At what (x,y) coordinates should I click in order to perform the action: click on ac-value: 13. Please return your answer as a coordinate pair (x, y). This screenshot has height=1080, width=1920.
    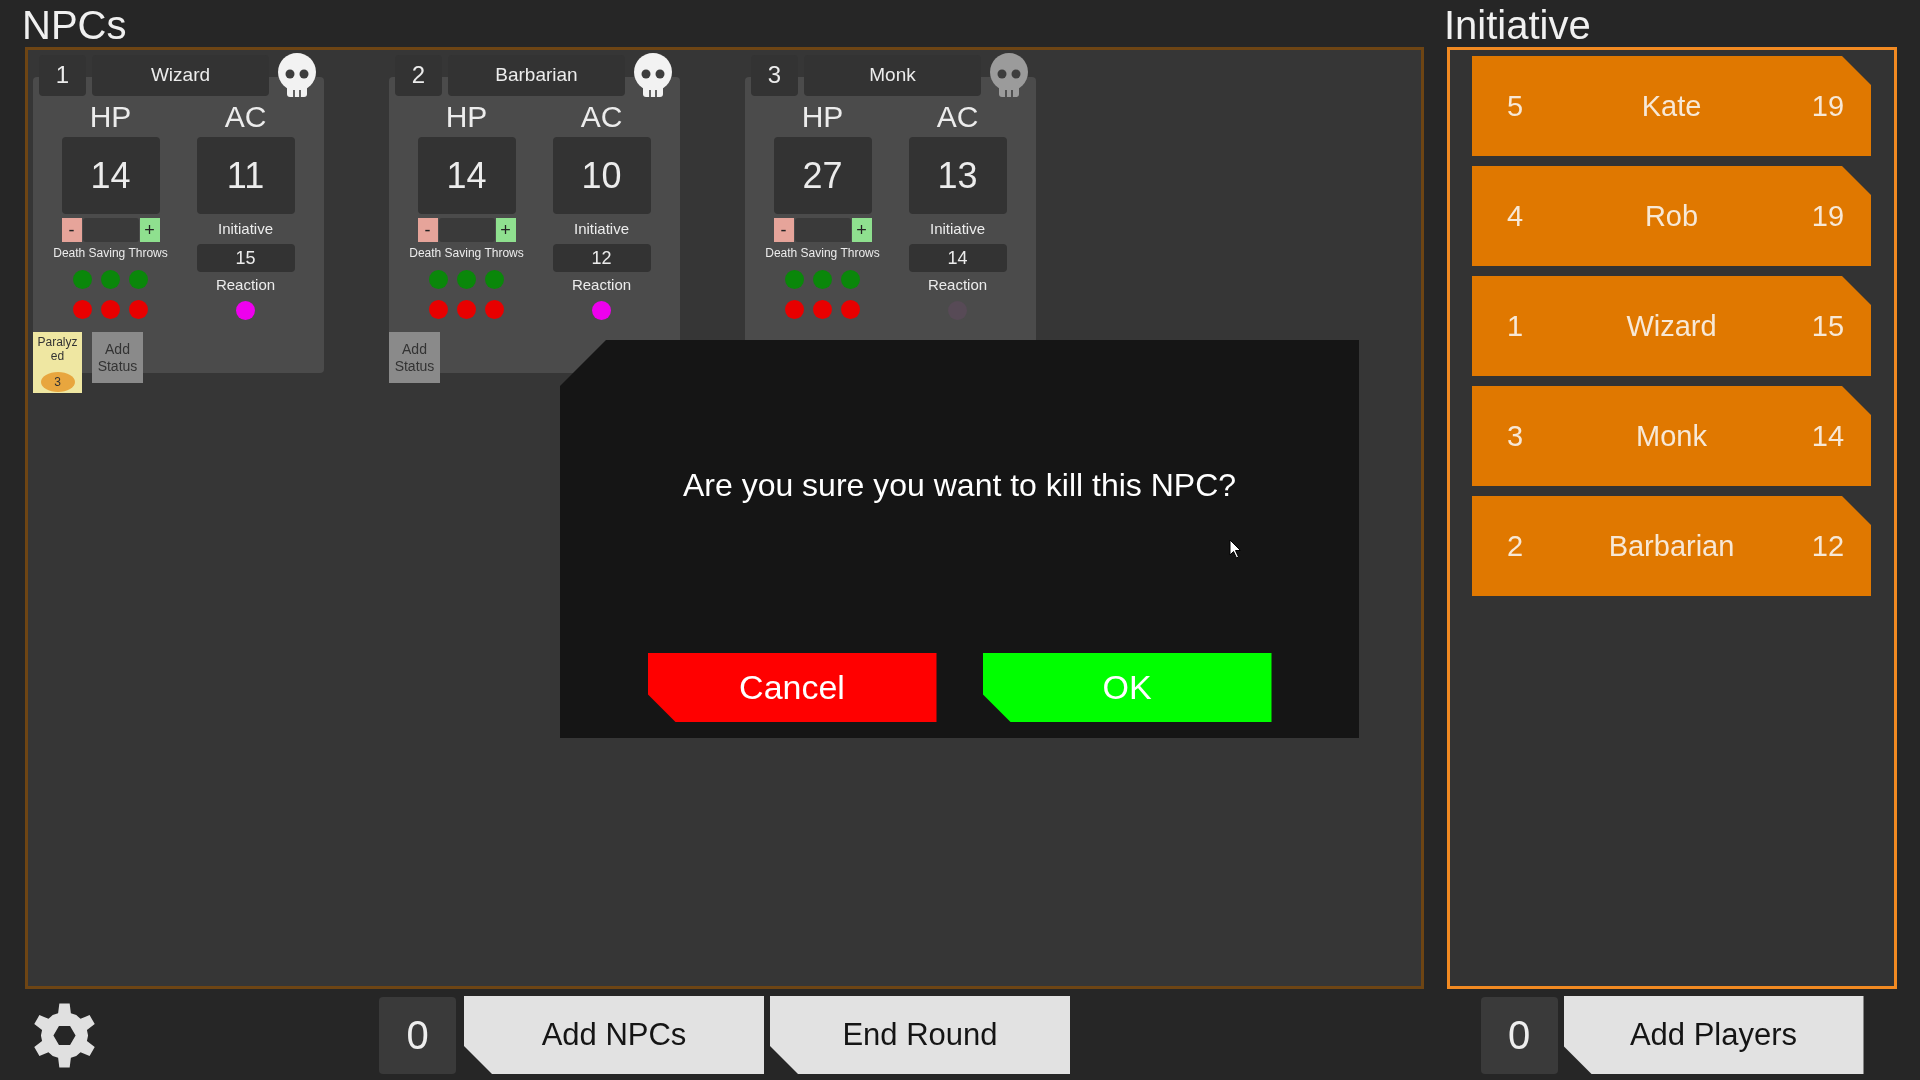
    Looking at the image, I should click on (957, 175).